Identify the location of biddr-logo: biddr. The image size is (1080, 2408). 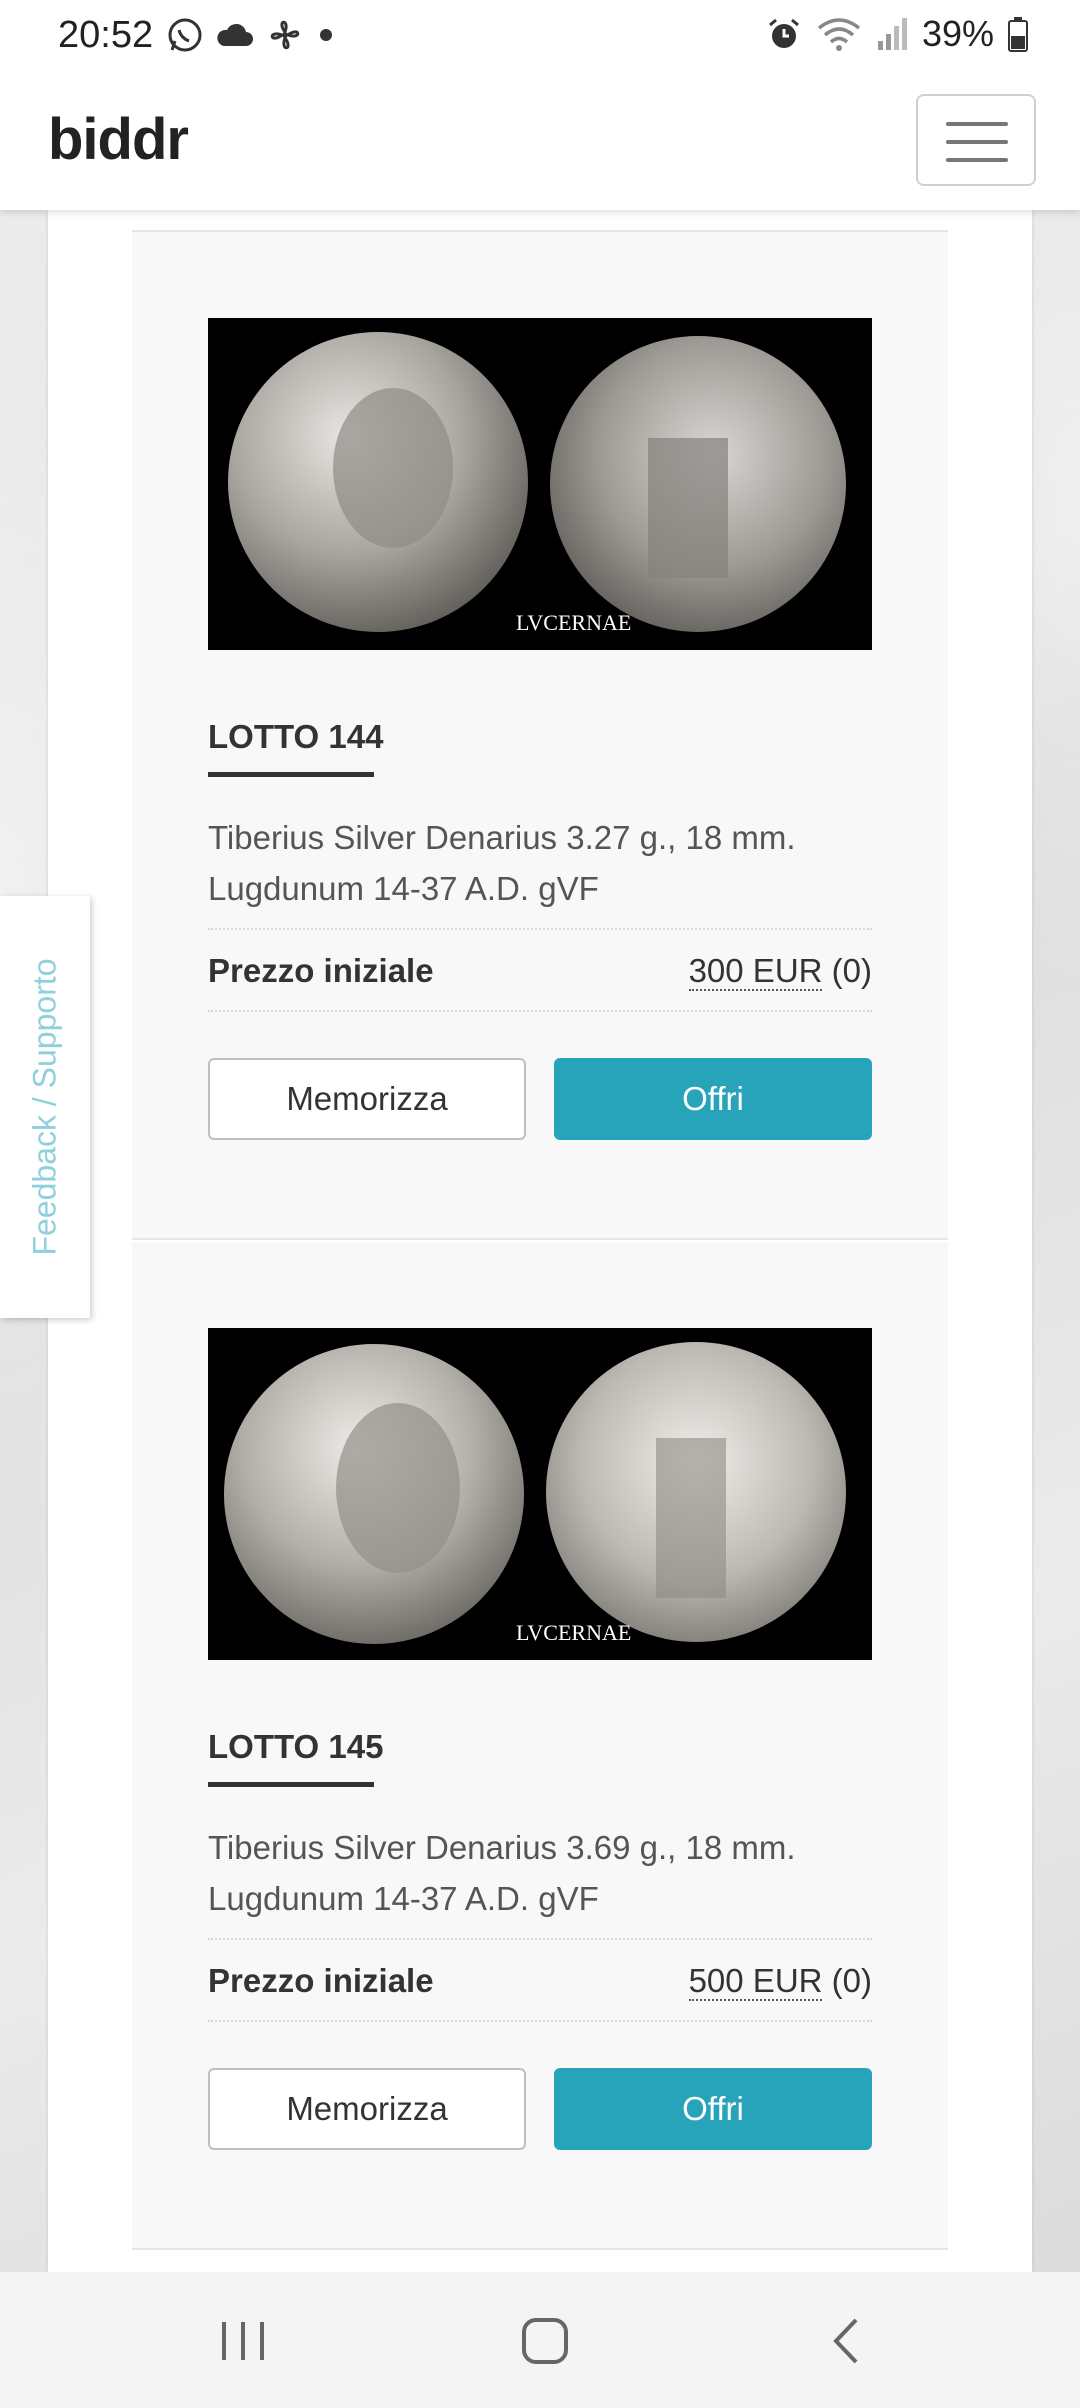
(118, 139).